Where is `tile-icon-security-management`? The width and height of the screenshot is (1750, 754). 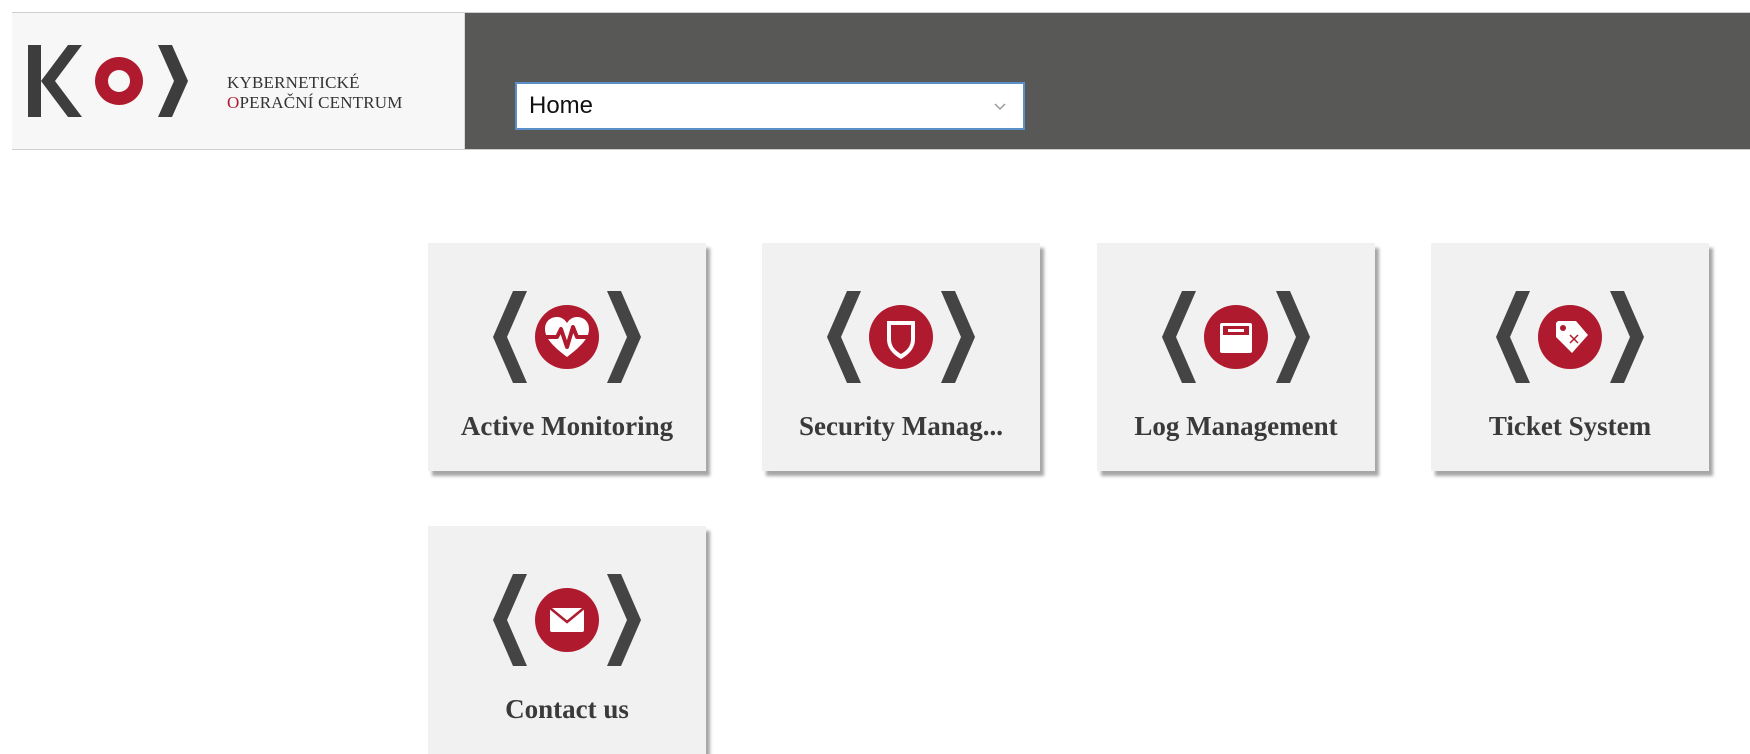
tile-icon-security-management is located at coordinates (901, 337).